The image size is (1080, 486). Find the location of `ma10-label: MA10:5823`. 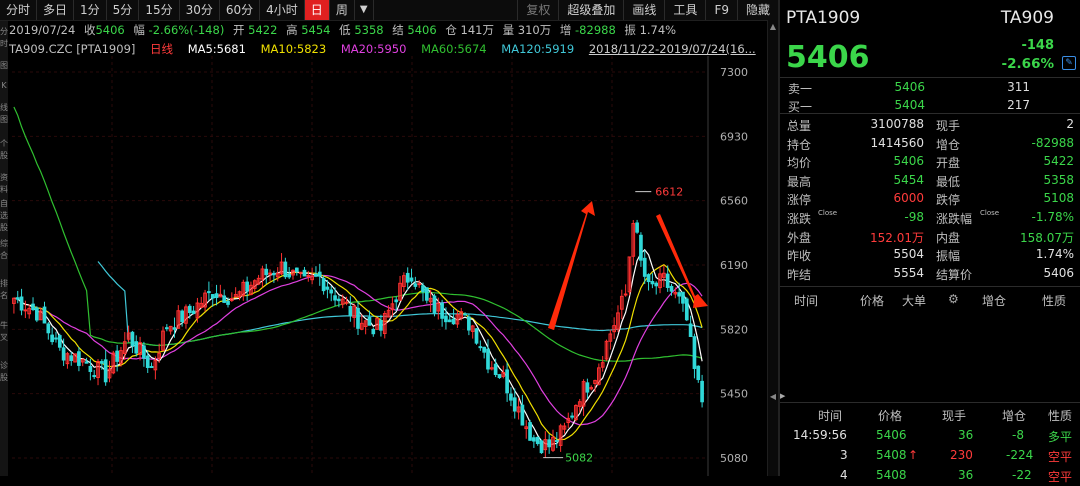

ma10-label: MA10:5823 is located at coordinates (293, 49).